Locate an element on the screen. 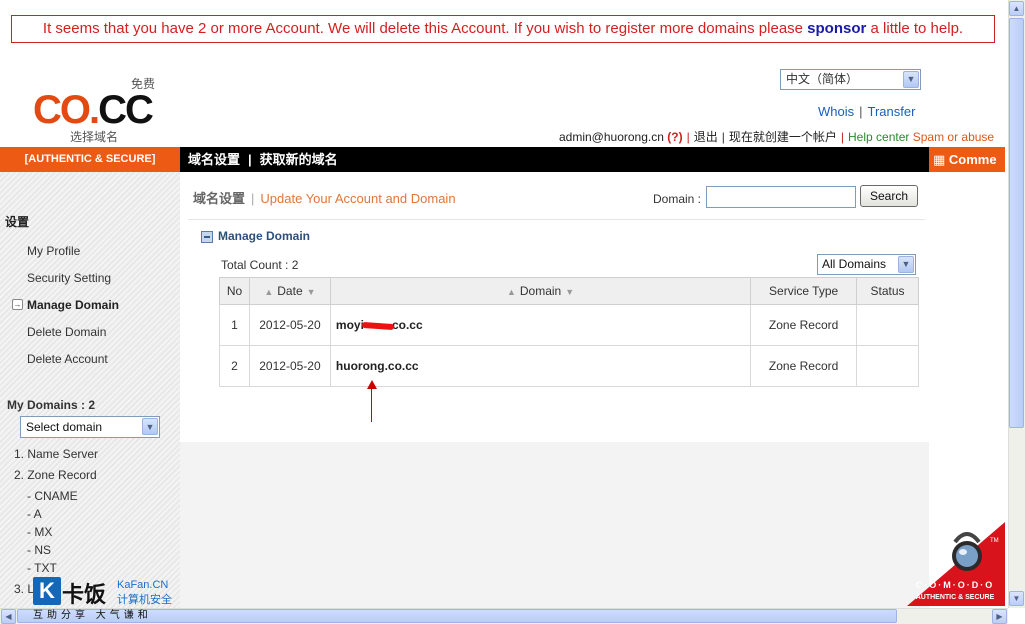 This screenshot has width=1025, height=624. column-domain-label: Domain is located at coordinates (540, 291).